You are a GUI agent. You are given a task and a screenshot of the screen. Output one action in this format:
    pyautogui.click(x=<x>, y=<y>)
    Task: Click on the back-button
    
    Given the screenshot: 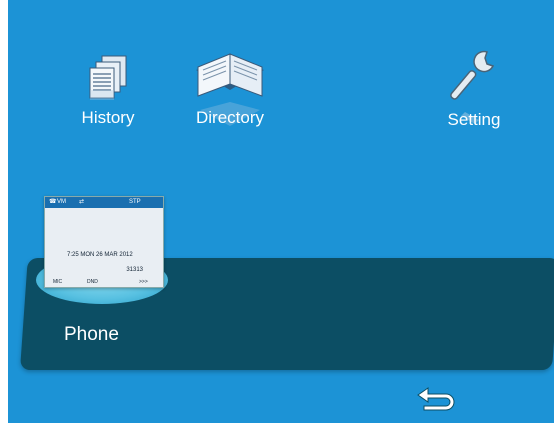 What is the action you would take?
    pyautogui.click(x=436, y=399)
    